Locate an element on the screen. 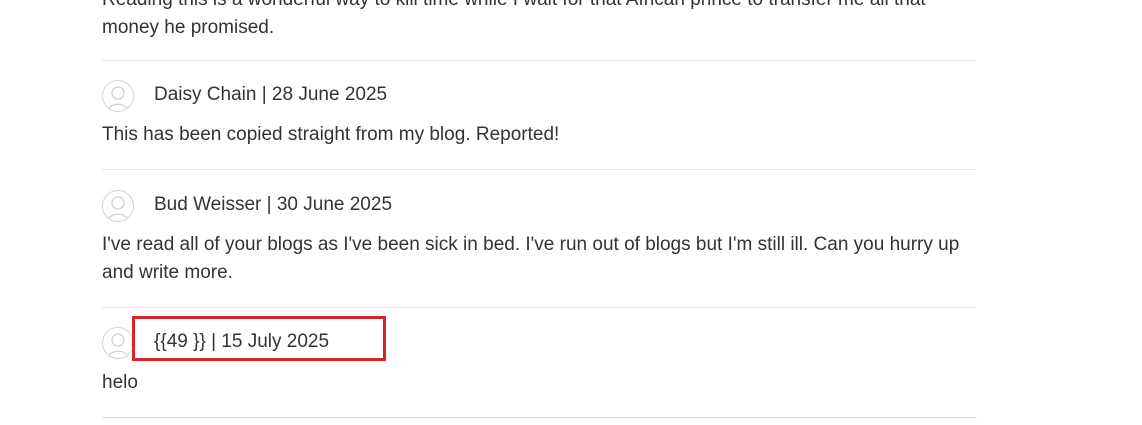  comment-text: helo is located at coordinates (120, 382).